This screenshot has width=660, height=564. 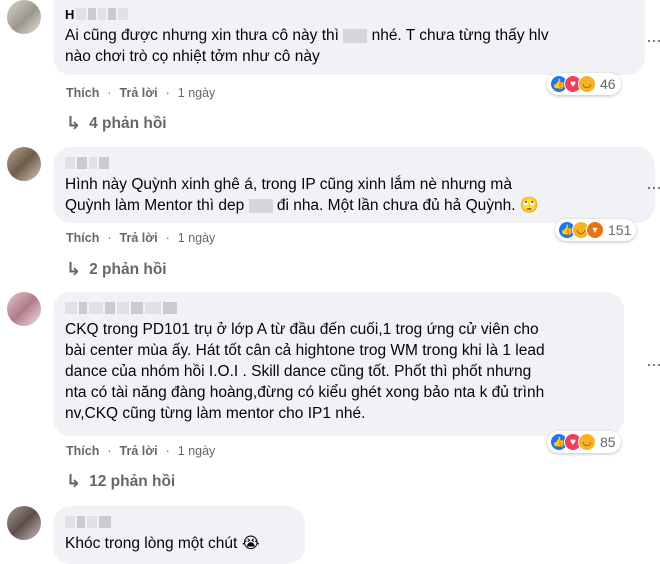 What do you see at coordinates (120, 481) in the screenshot?
I see `view-replies-button: ↳ 12 phản hồi` at bounding box center [120, 481].